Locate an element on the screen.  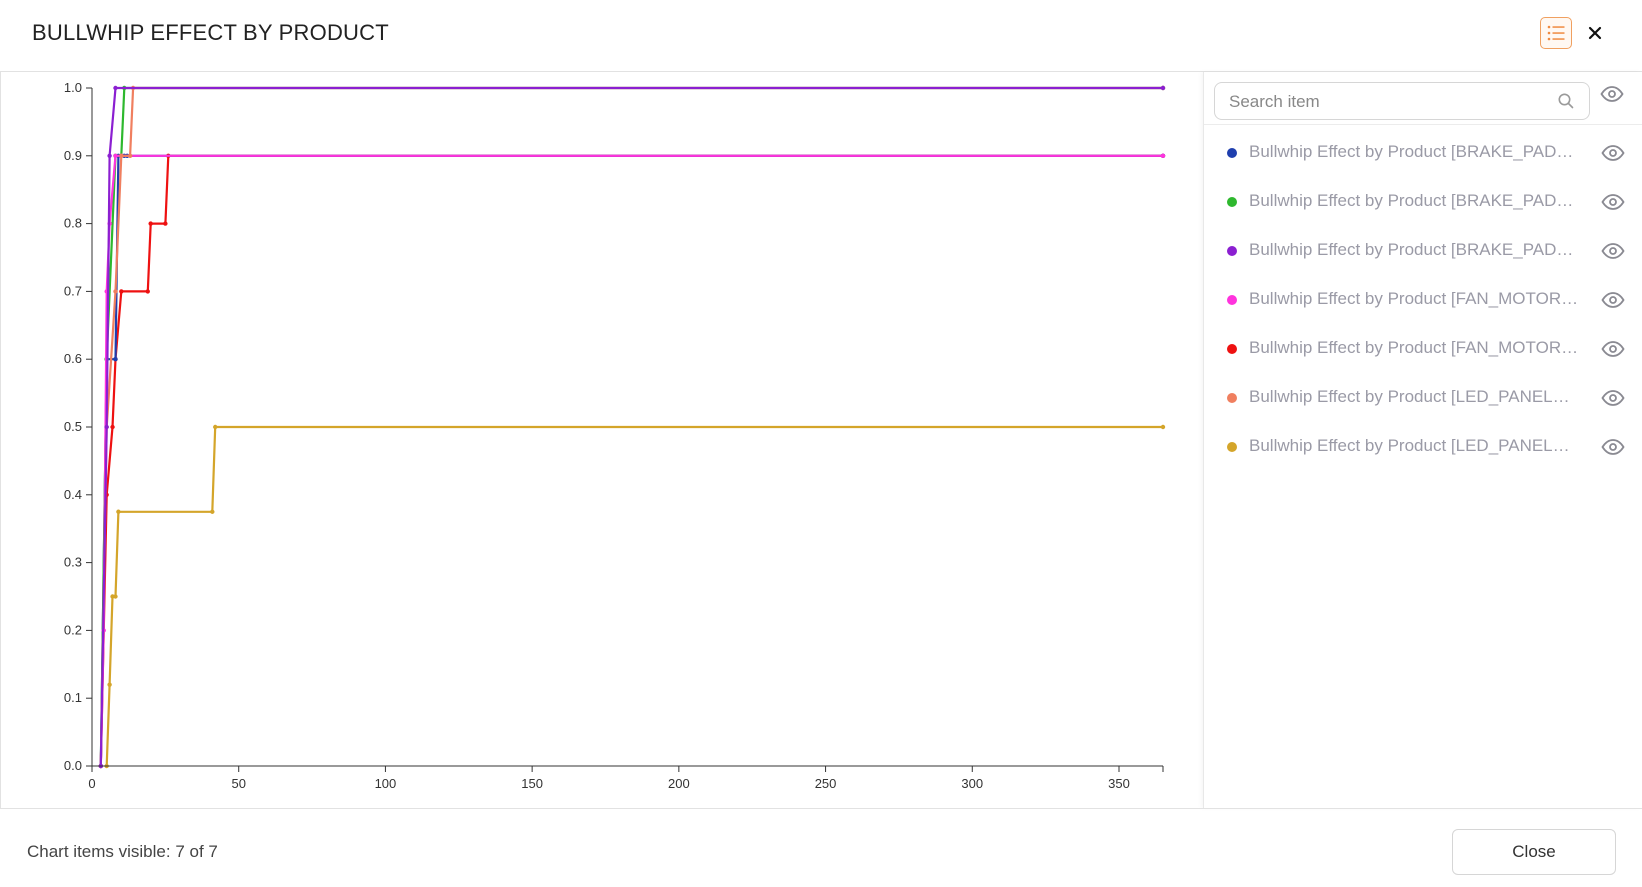
y-tick-label: 0.8 is located at coordinates (73, 223).